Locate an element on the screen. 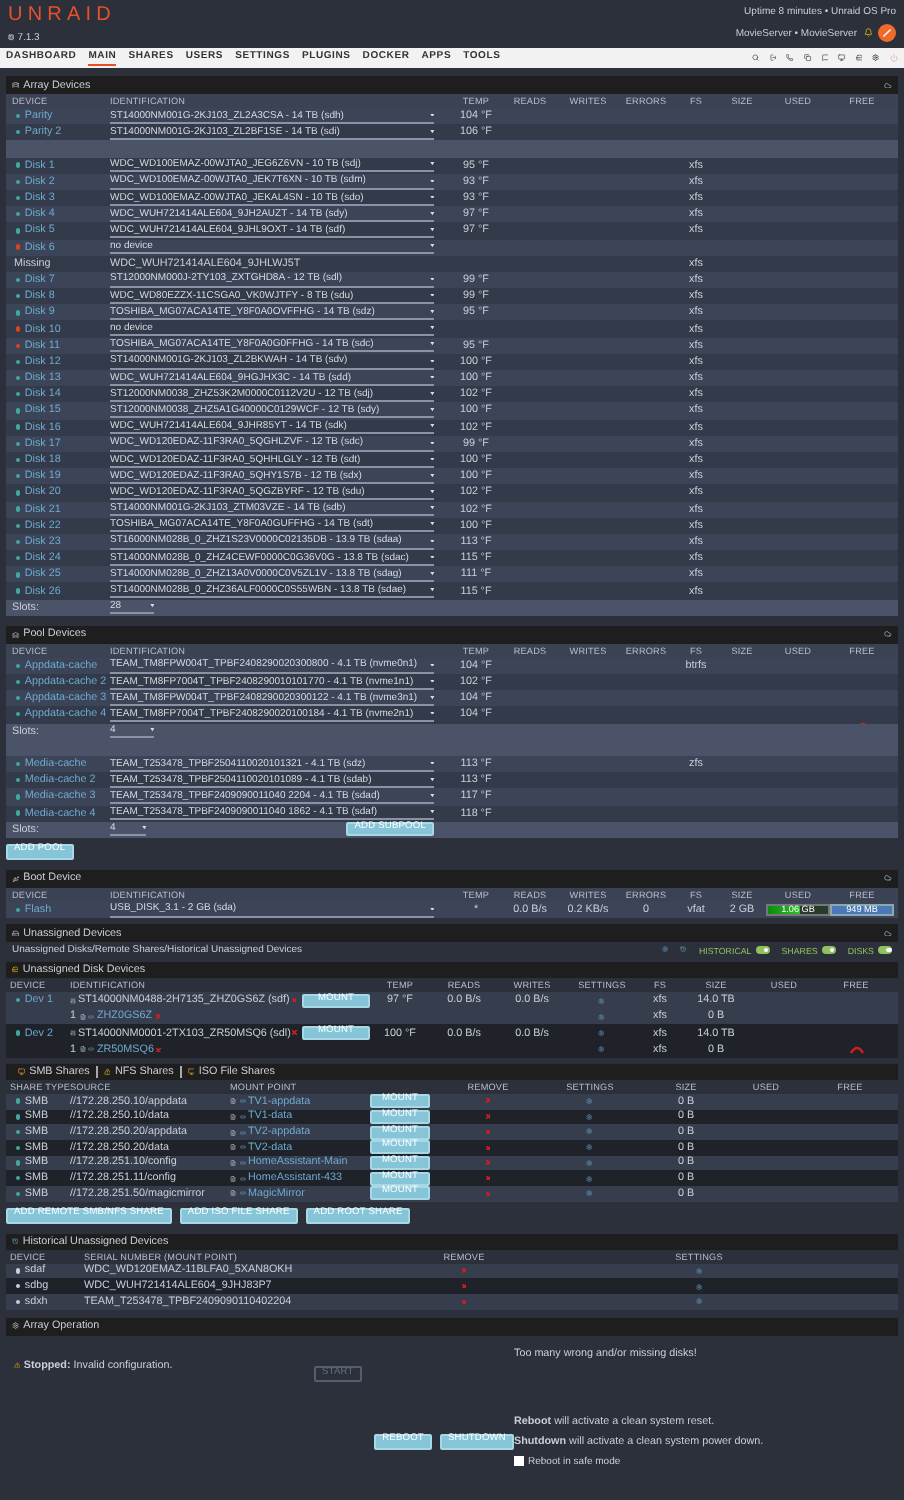 Image resolution: width=904 pixels, height=1500 pixels. layers-icon is located at coordinates (16, 635).